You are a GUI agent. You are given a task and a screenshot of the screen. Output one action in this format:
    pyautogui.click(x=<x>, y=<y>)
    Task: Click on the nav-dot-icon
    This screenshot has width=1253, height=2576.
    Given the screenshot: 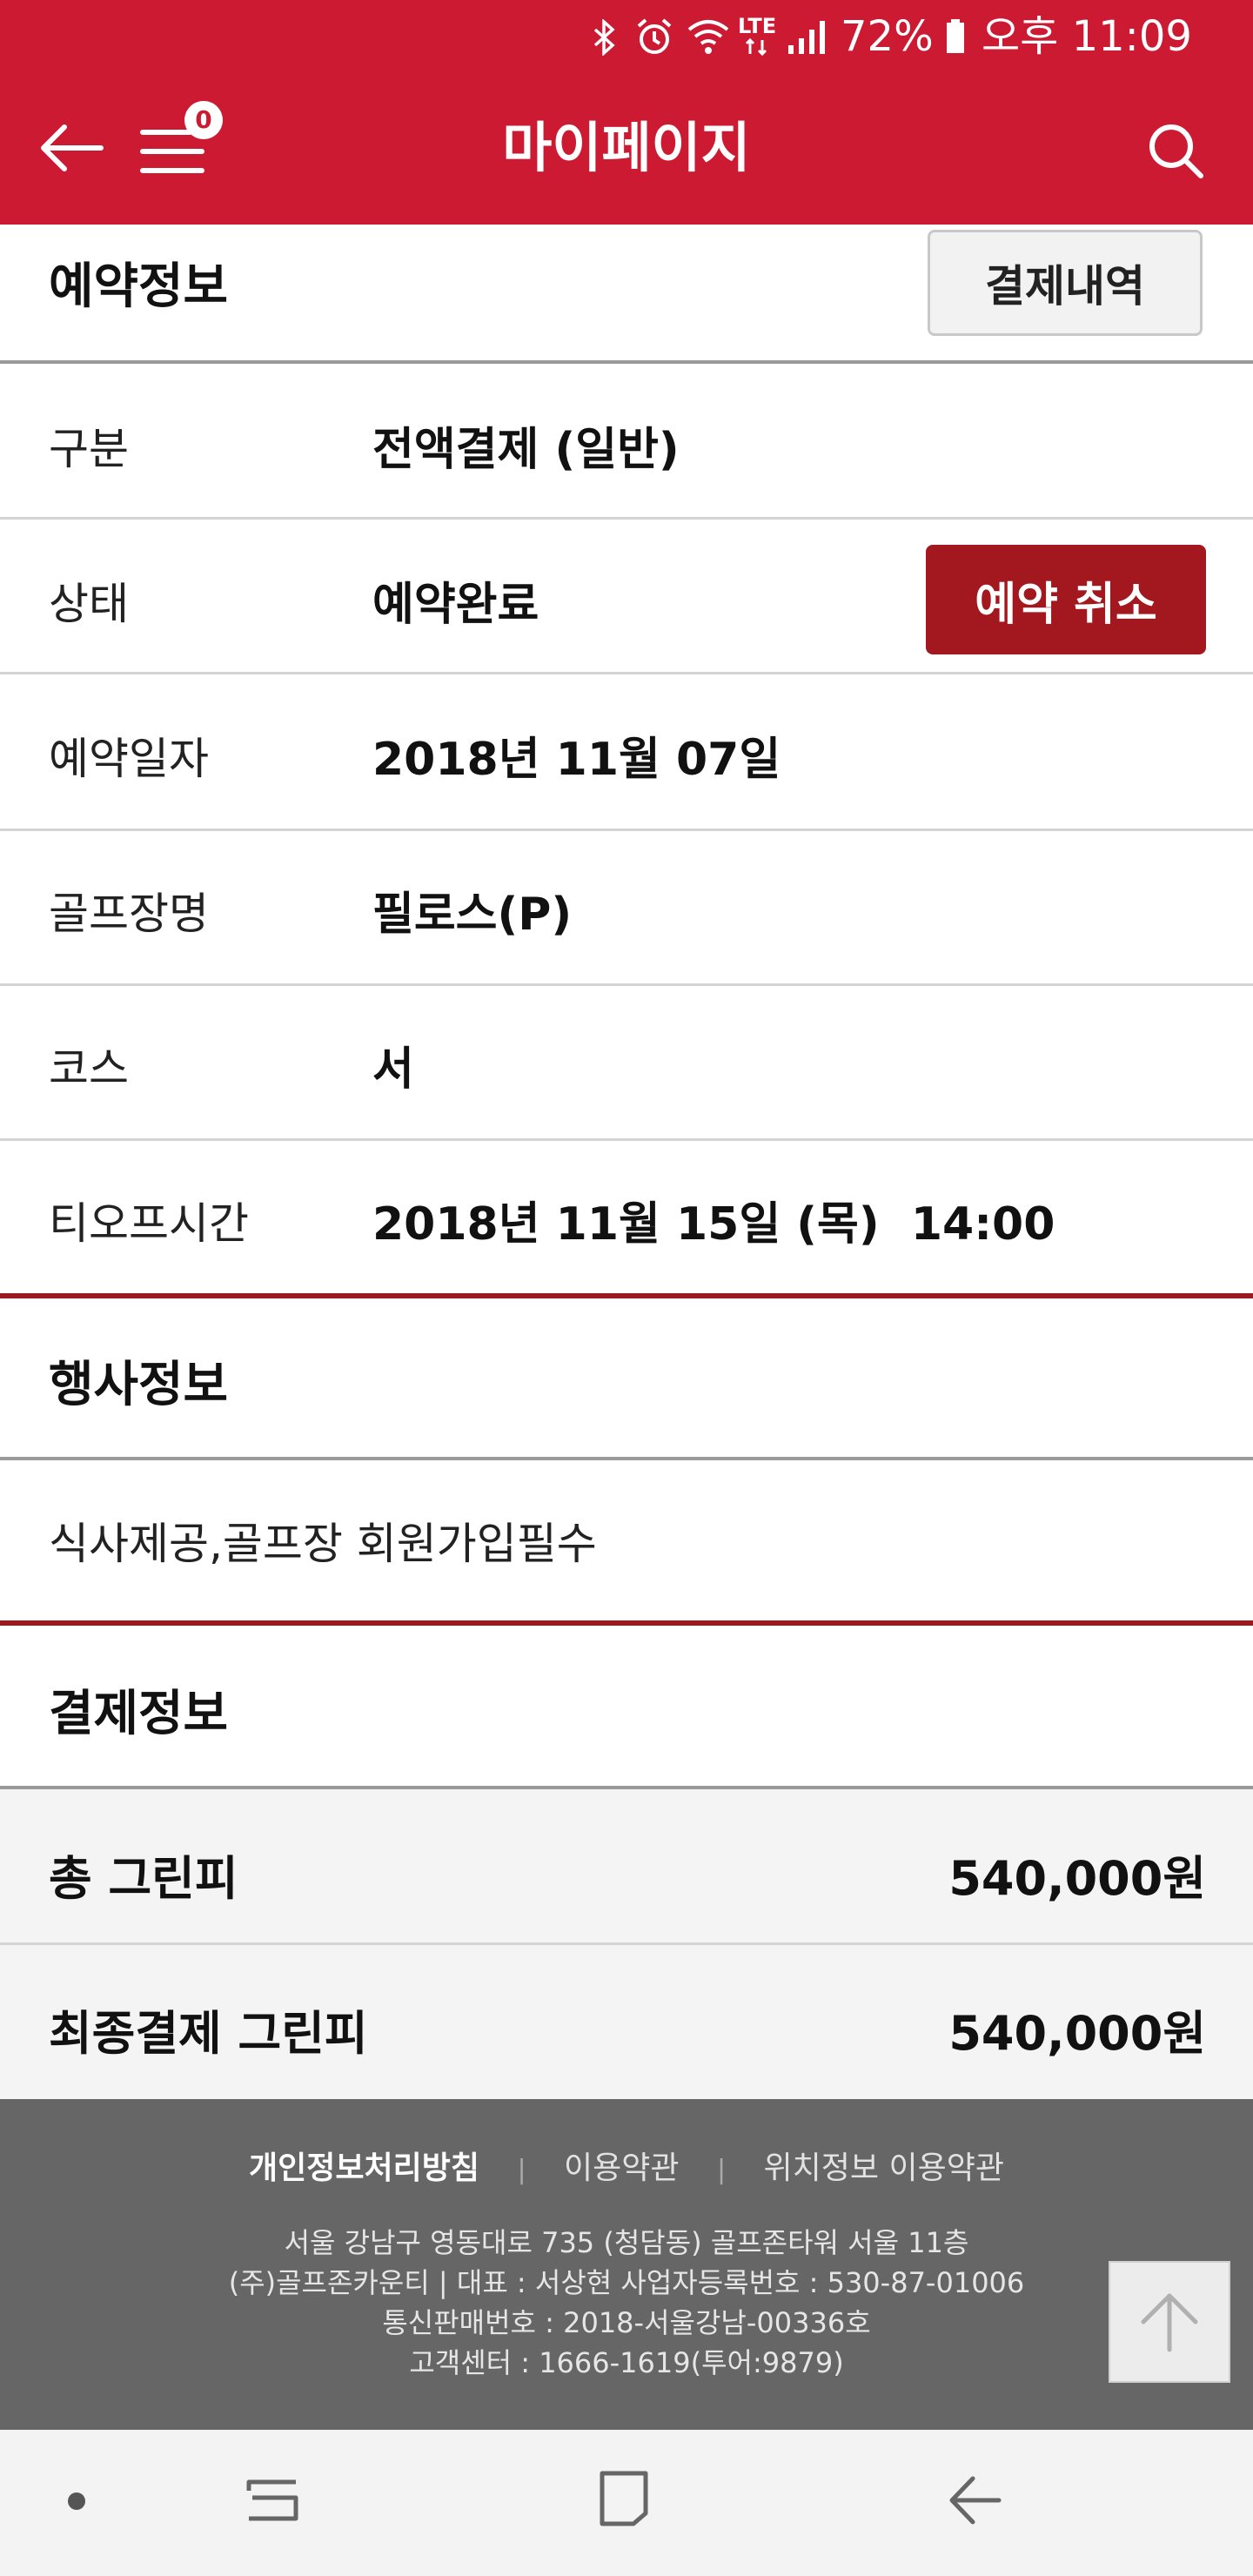 What is the action you would take?
    pyautogui.click(x=76, y=2501)
    